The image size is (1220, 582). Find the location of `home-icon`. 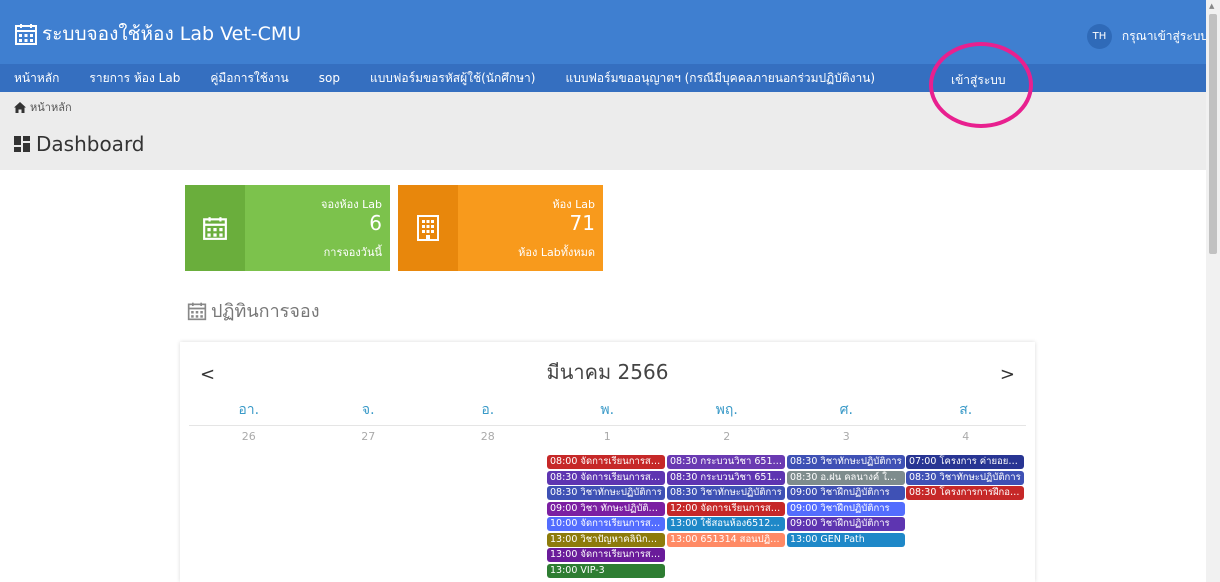

home-icon is located at coordinates (20, 107).